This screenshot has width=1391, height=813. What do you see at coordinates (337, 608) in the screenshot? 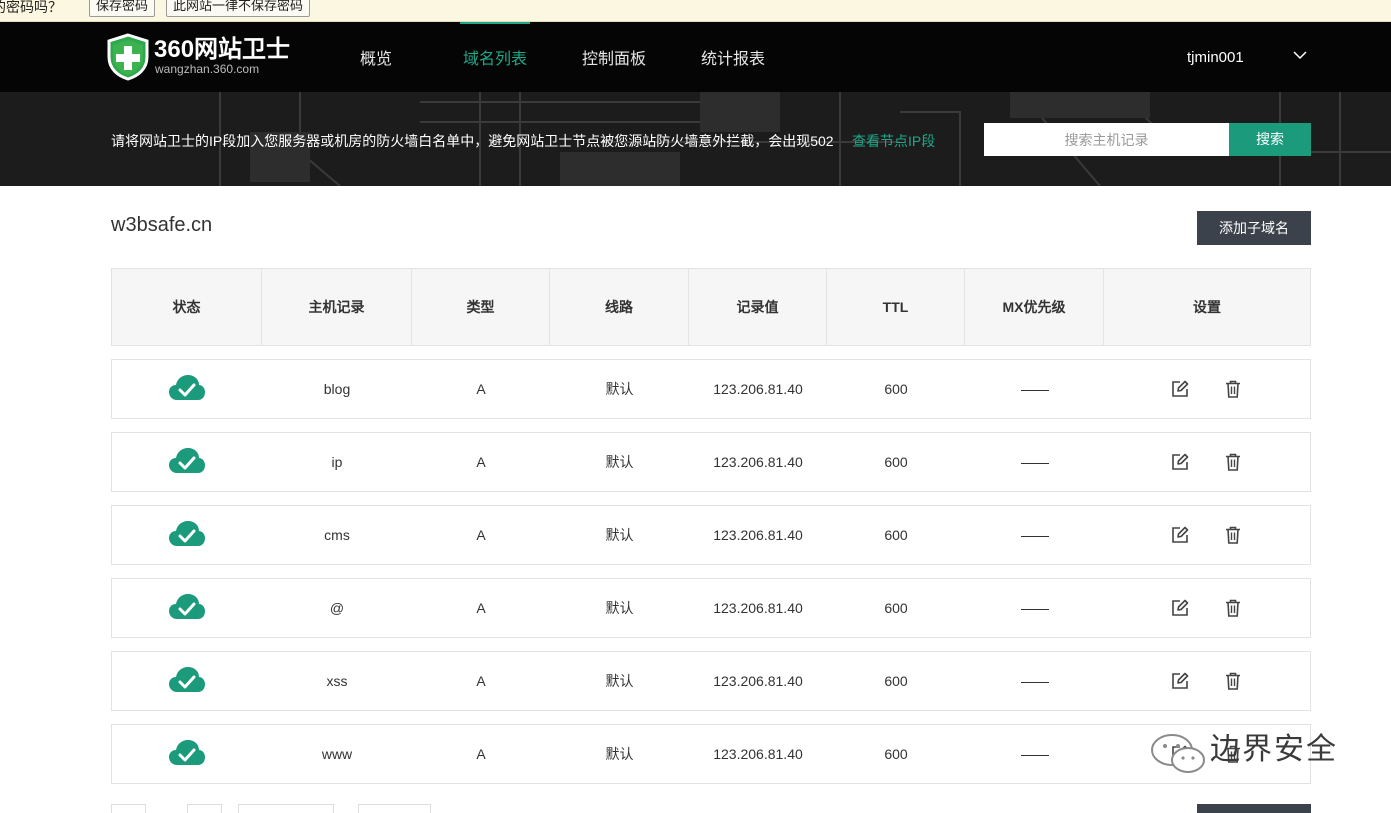
I see `cell-host: @` at bounding box center [337, 608].